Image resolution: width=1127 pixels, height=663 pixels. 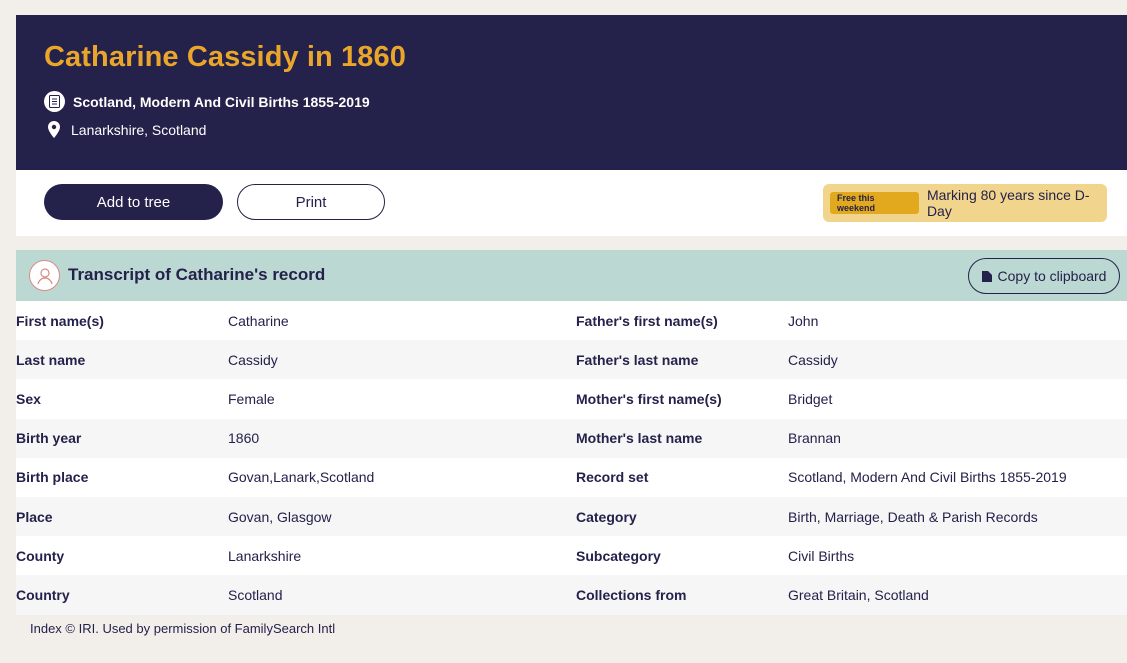 I want to click on field-value: Bridget, so click(x=810, y=398).